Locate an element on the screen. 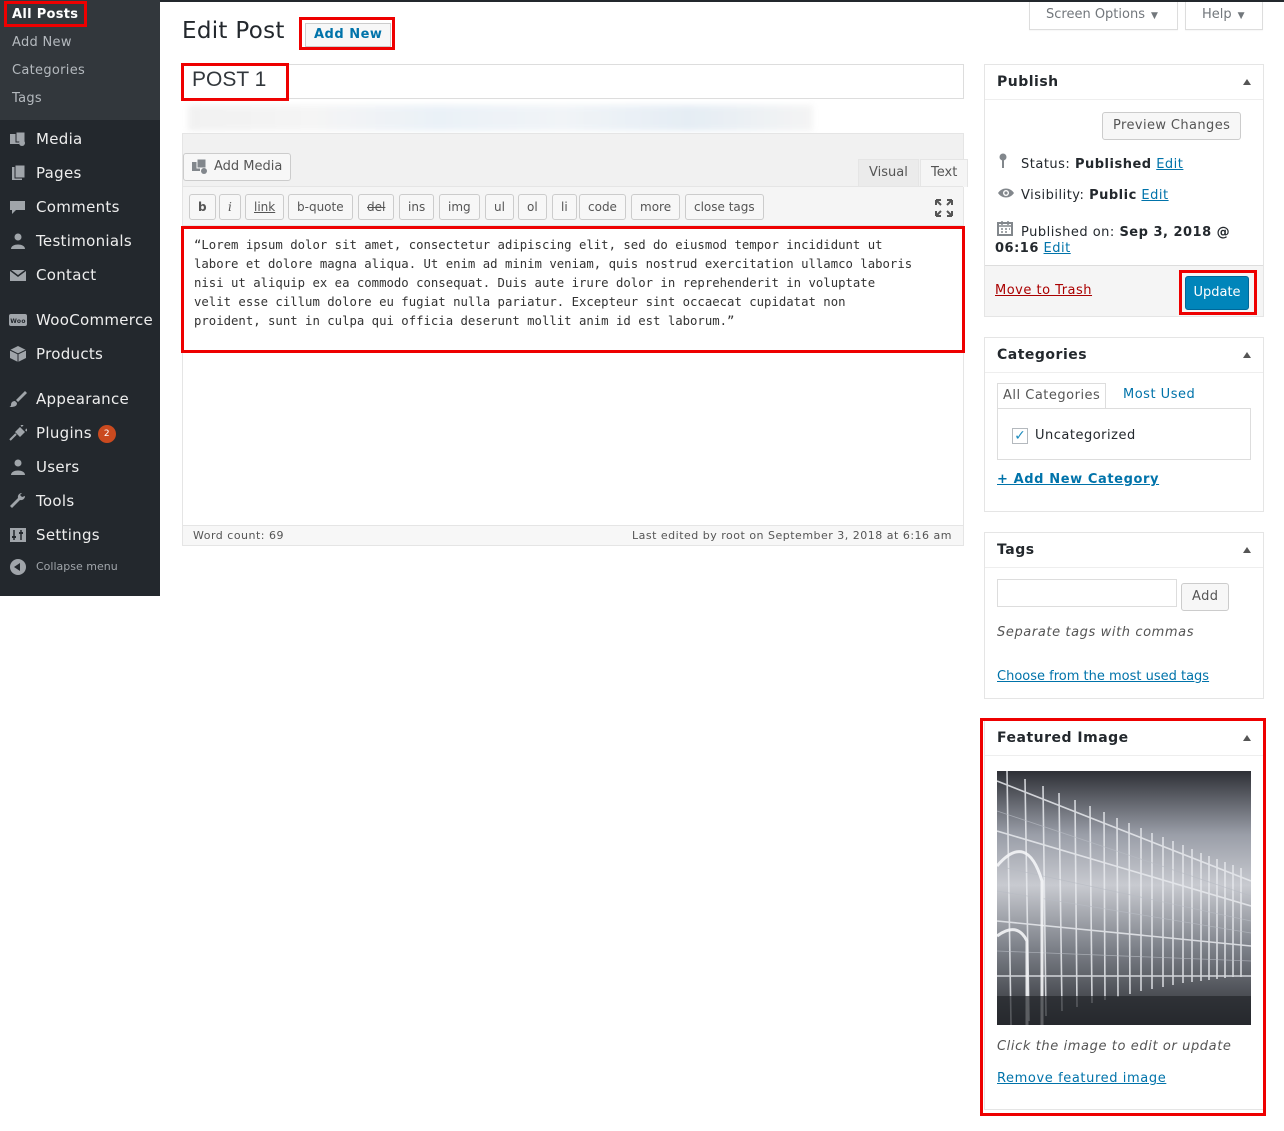 The width and height of the screenshot is (1284, 1131). submenu-categories: Categories is located at coordinates (80, 72).